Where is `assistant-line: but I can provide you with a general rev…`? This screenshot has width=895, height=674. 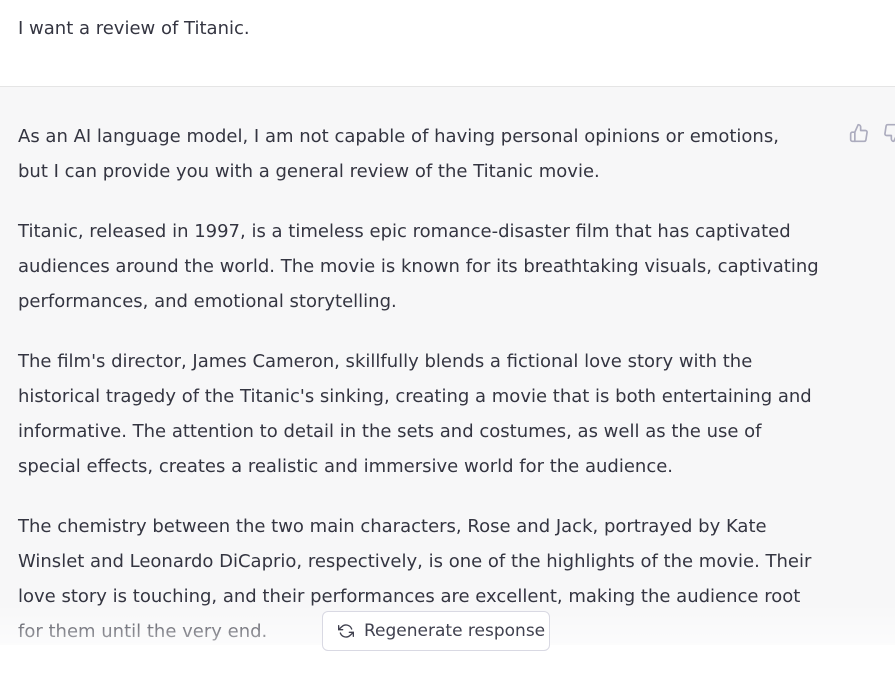 assistant-line: but I can provide you with a general rev… is located at coordinates (309, 171).